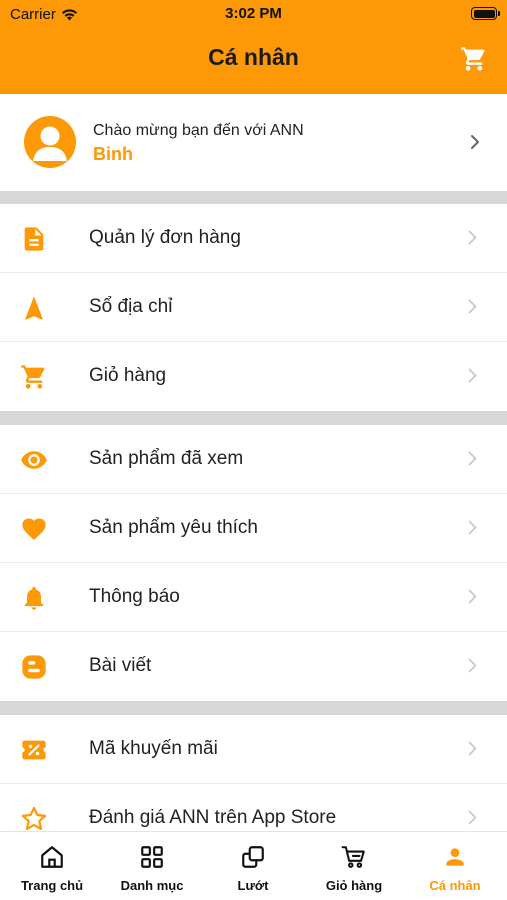  Describe the element at coordinates (354, 885) in the screenshot. I see `tab-label: Giỏ hàng` at that location.